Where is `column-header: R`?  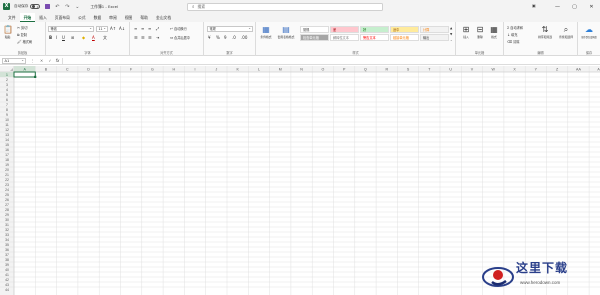
column-header: R is located at coordinates (386, 70).